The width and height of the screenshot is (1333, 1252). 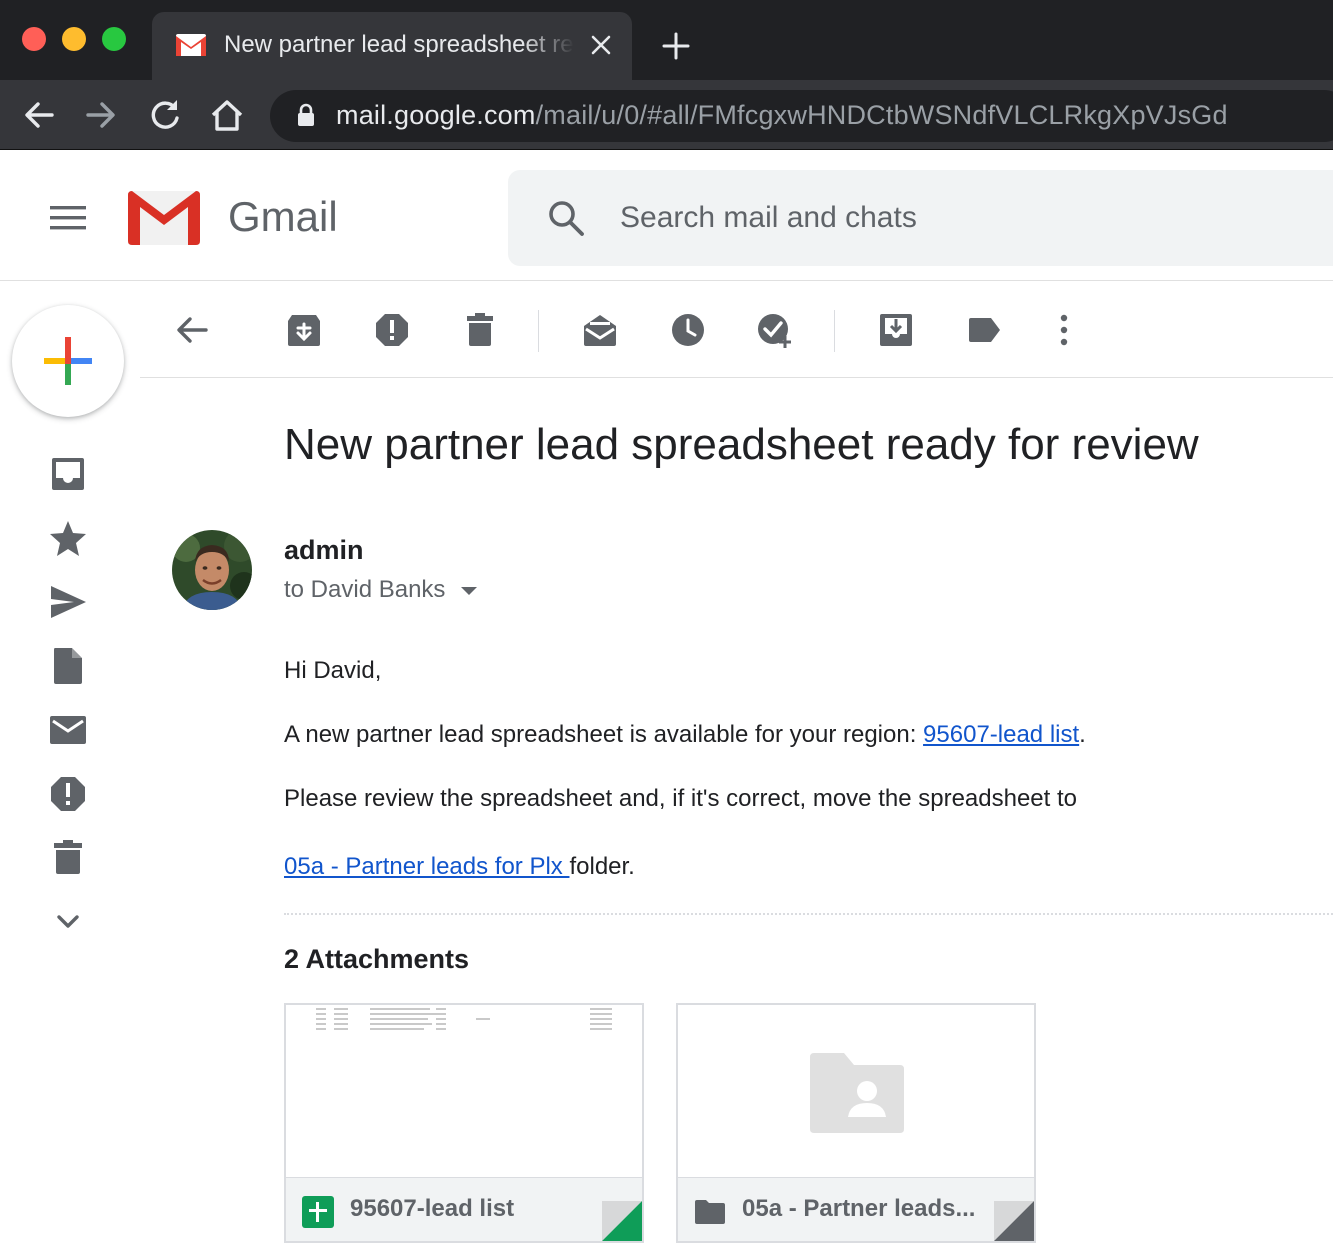 What do you see at coordinates (306, 114) in the screenshot?
I see `lock-icon` at bounding box center [306, 114].